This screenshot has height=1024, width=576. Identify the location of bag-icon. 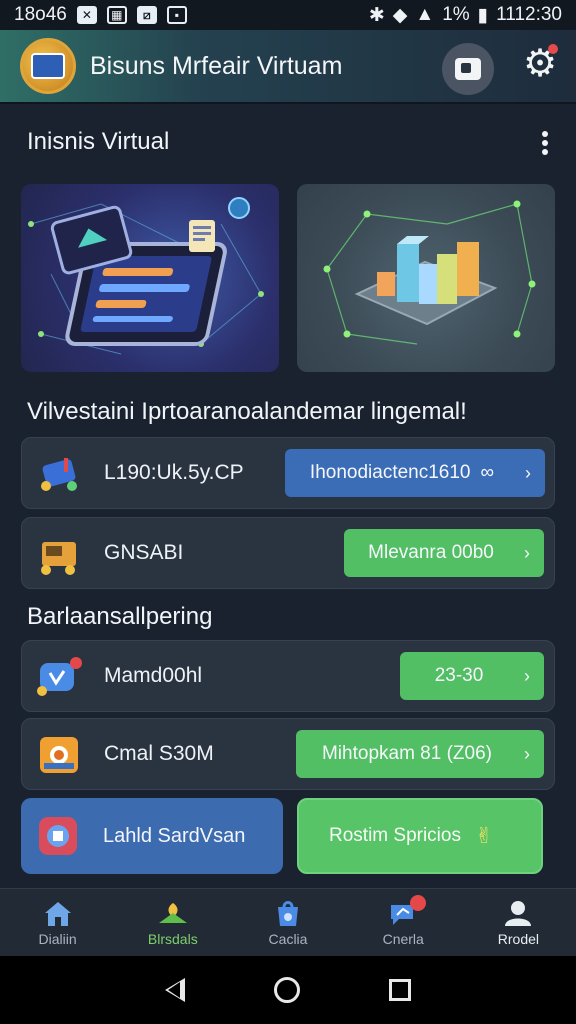
(288, 913).